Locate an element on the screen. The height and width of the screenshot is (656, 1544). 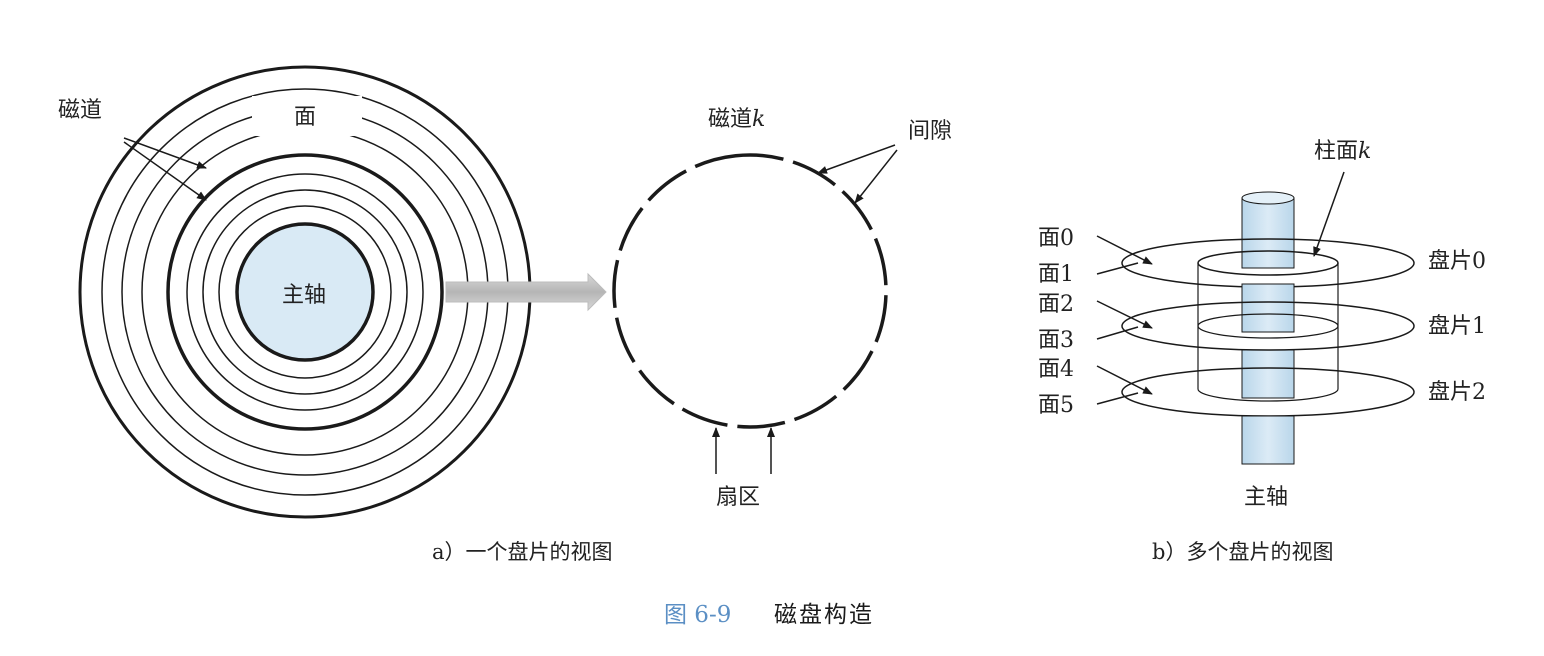
surface-pointer-arrow is located at coordinates (1124, 314).